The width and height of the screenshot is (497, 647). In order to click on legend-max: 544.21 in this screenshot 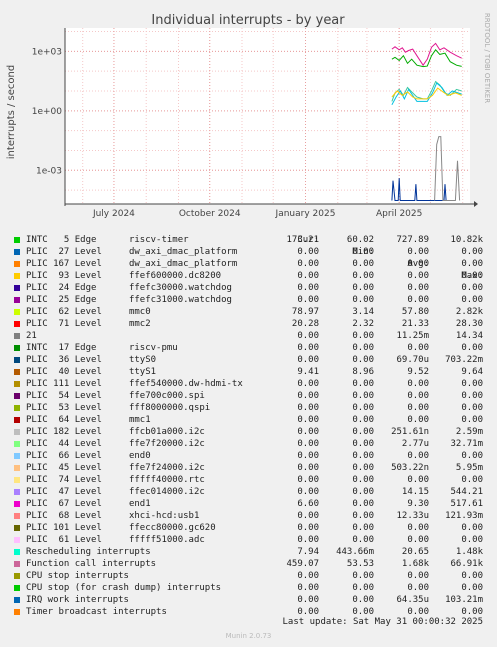, I will do `click(466, 492)`.